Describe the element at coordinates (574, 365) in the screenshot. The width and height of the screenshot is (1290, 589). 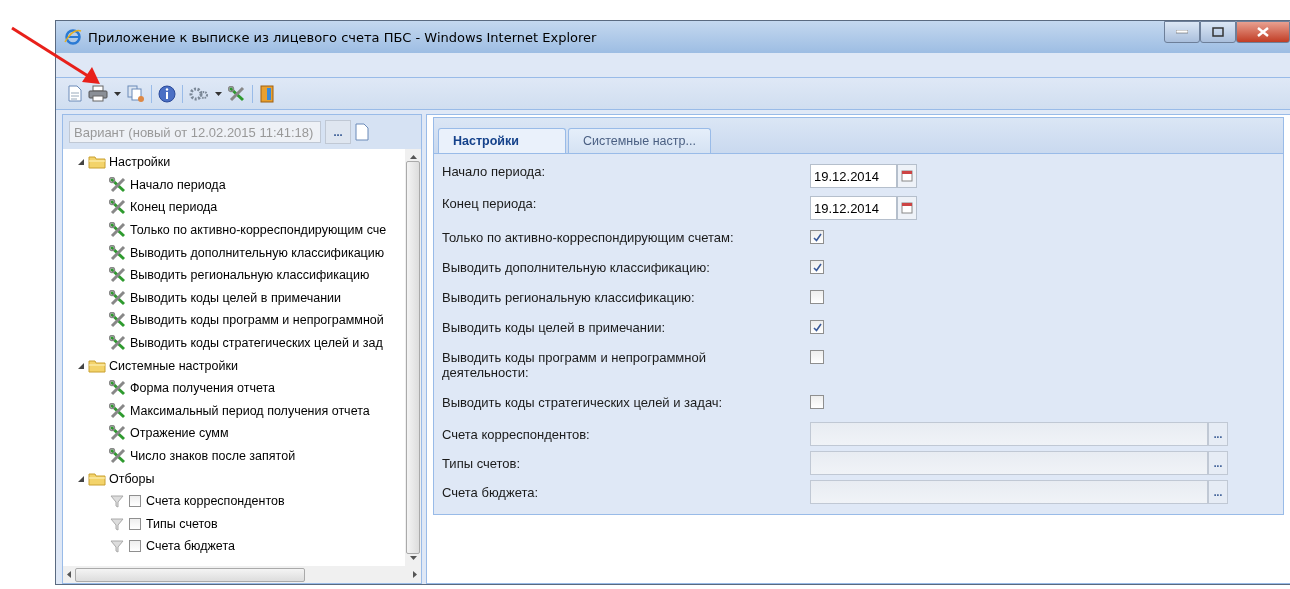
I see `field-label: Выводить коды программ и непрограммной деятельности:` at that location.